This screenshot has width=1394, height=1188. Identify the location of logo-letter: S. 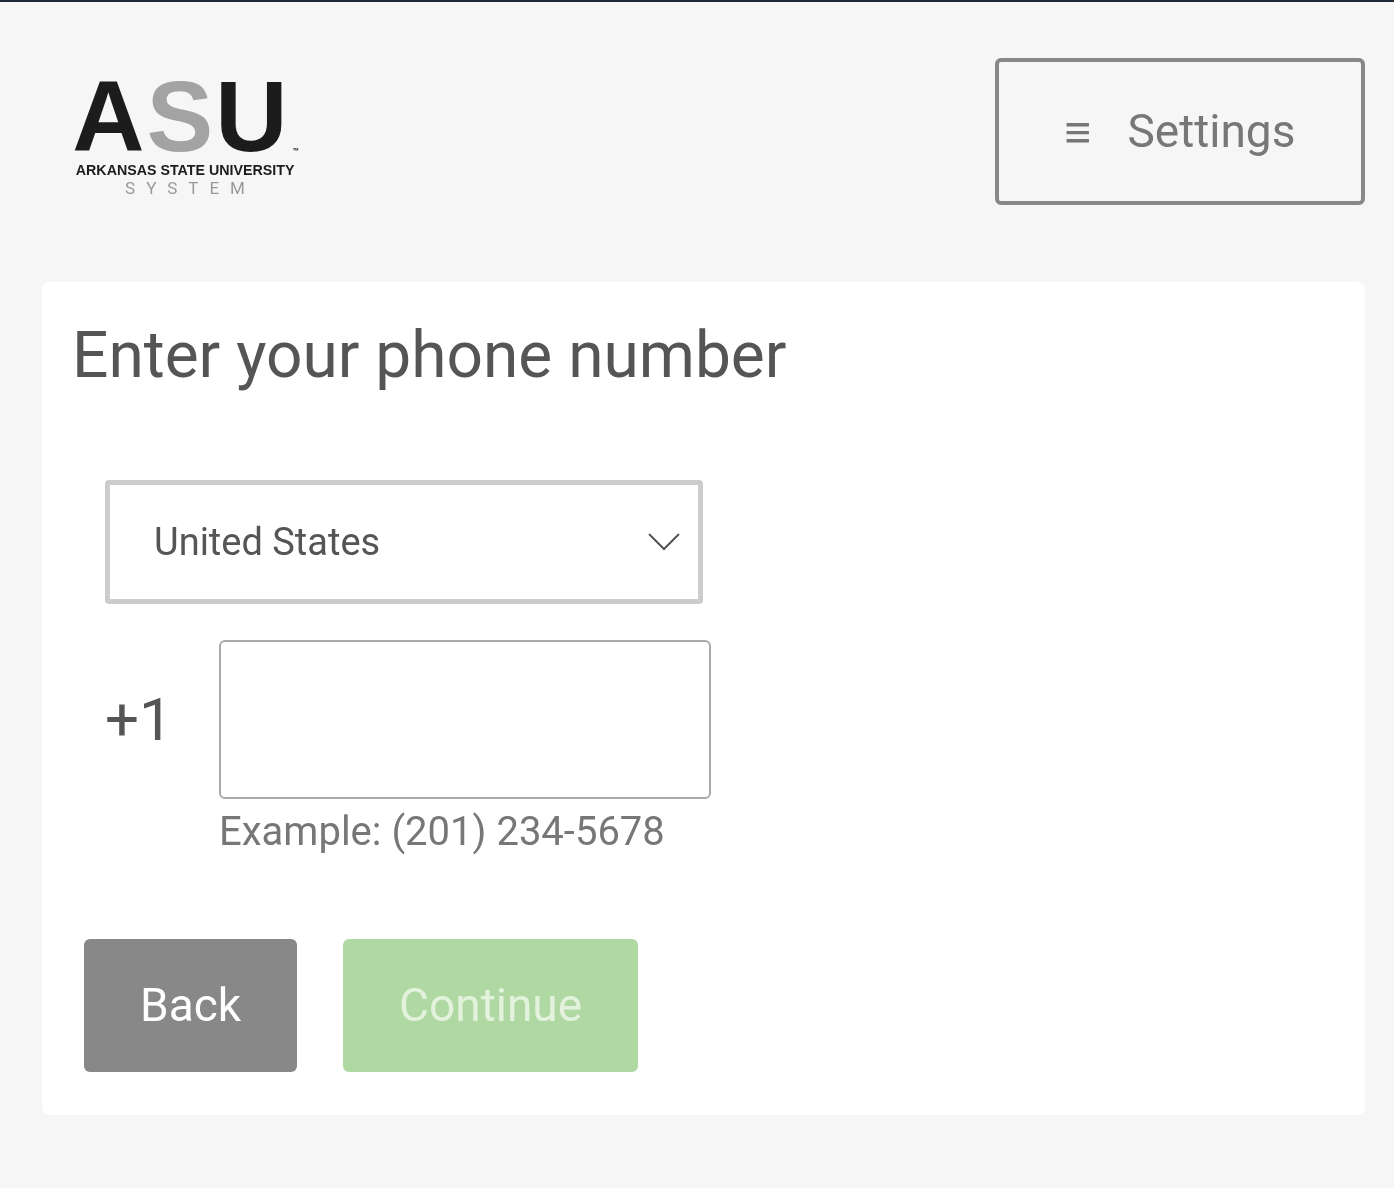
(180, 116).